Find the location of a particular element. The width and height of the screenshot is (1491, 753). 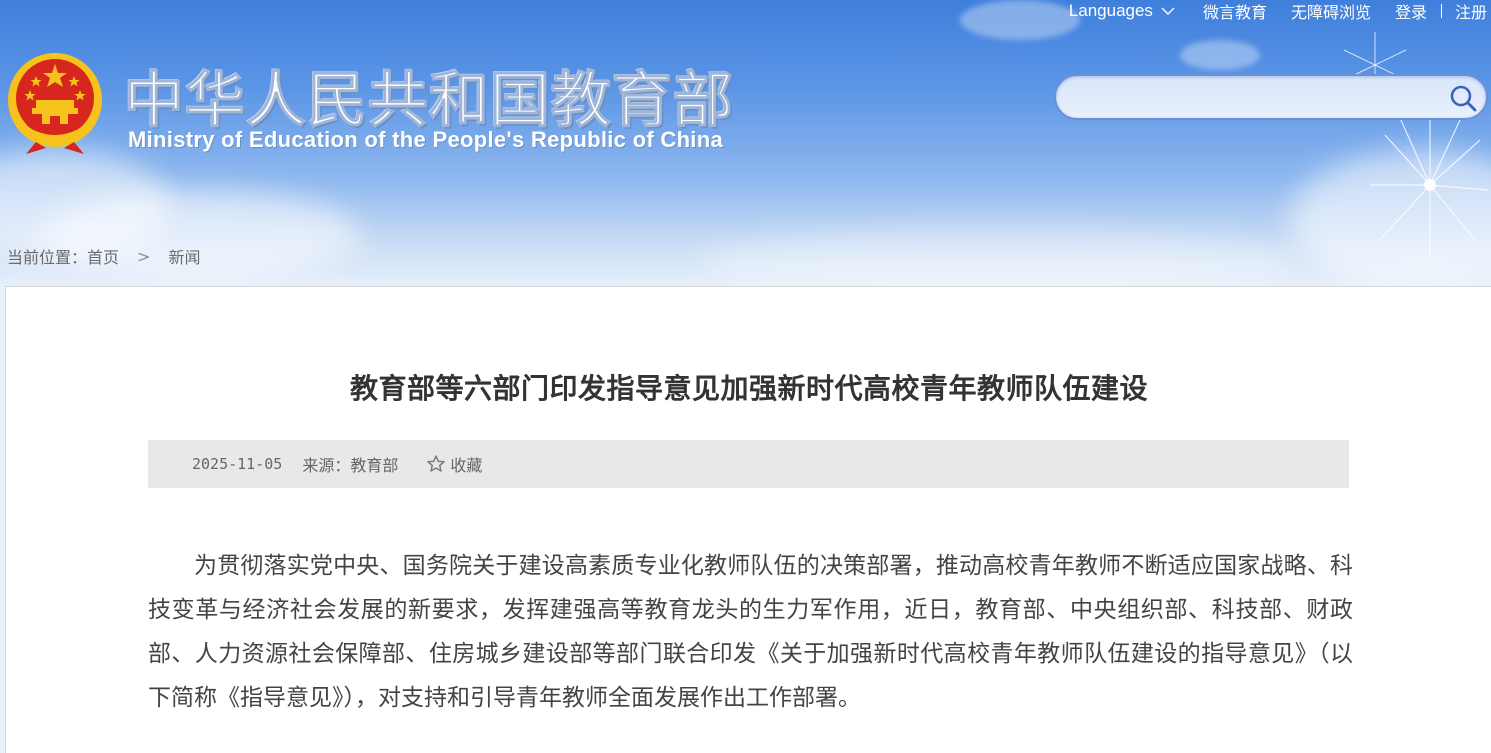

topbar-divider is located at coordinates (1441, 11).